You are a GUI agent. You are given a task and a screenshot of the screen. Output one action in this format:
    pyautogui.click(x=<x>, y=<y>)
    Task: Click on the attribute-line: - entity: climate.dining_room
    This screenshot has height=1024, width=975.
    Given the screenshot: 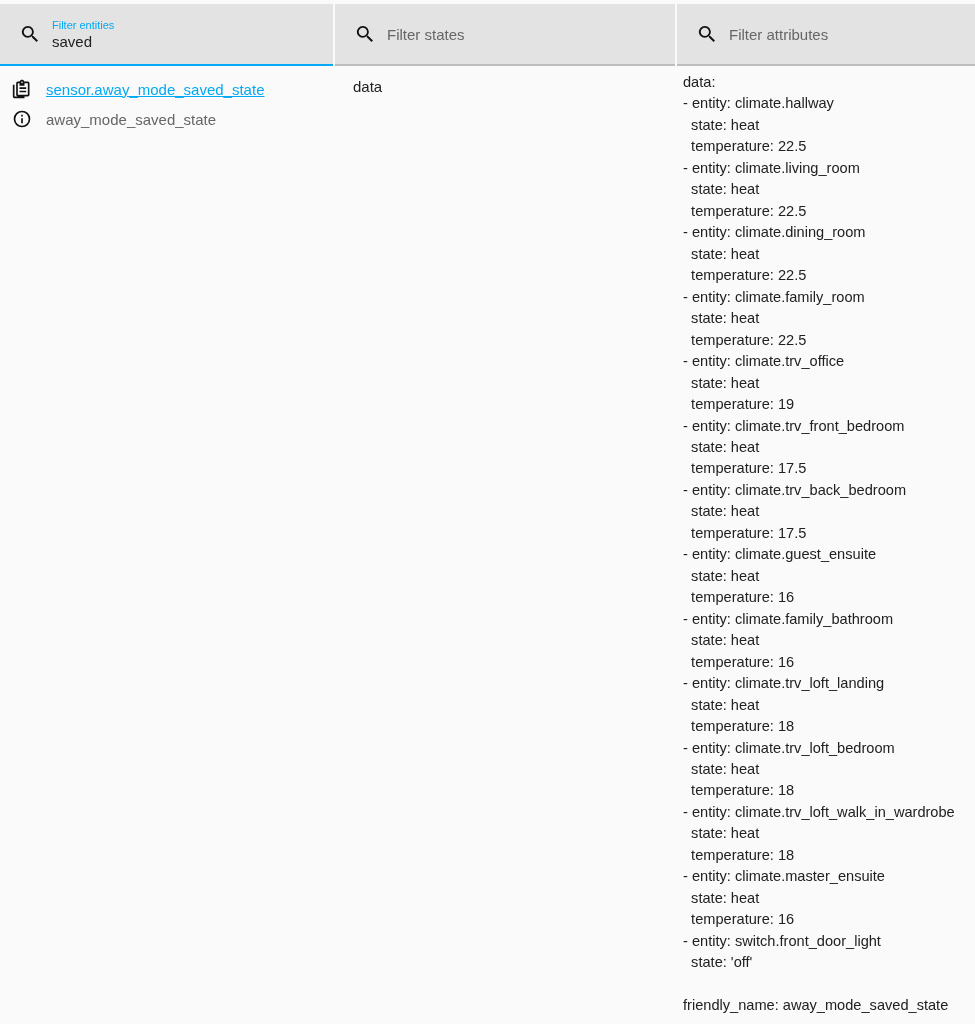 What is the action you would take?
    pyautogui.click(x=774, y=233)
    